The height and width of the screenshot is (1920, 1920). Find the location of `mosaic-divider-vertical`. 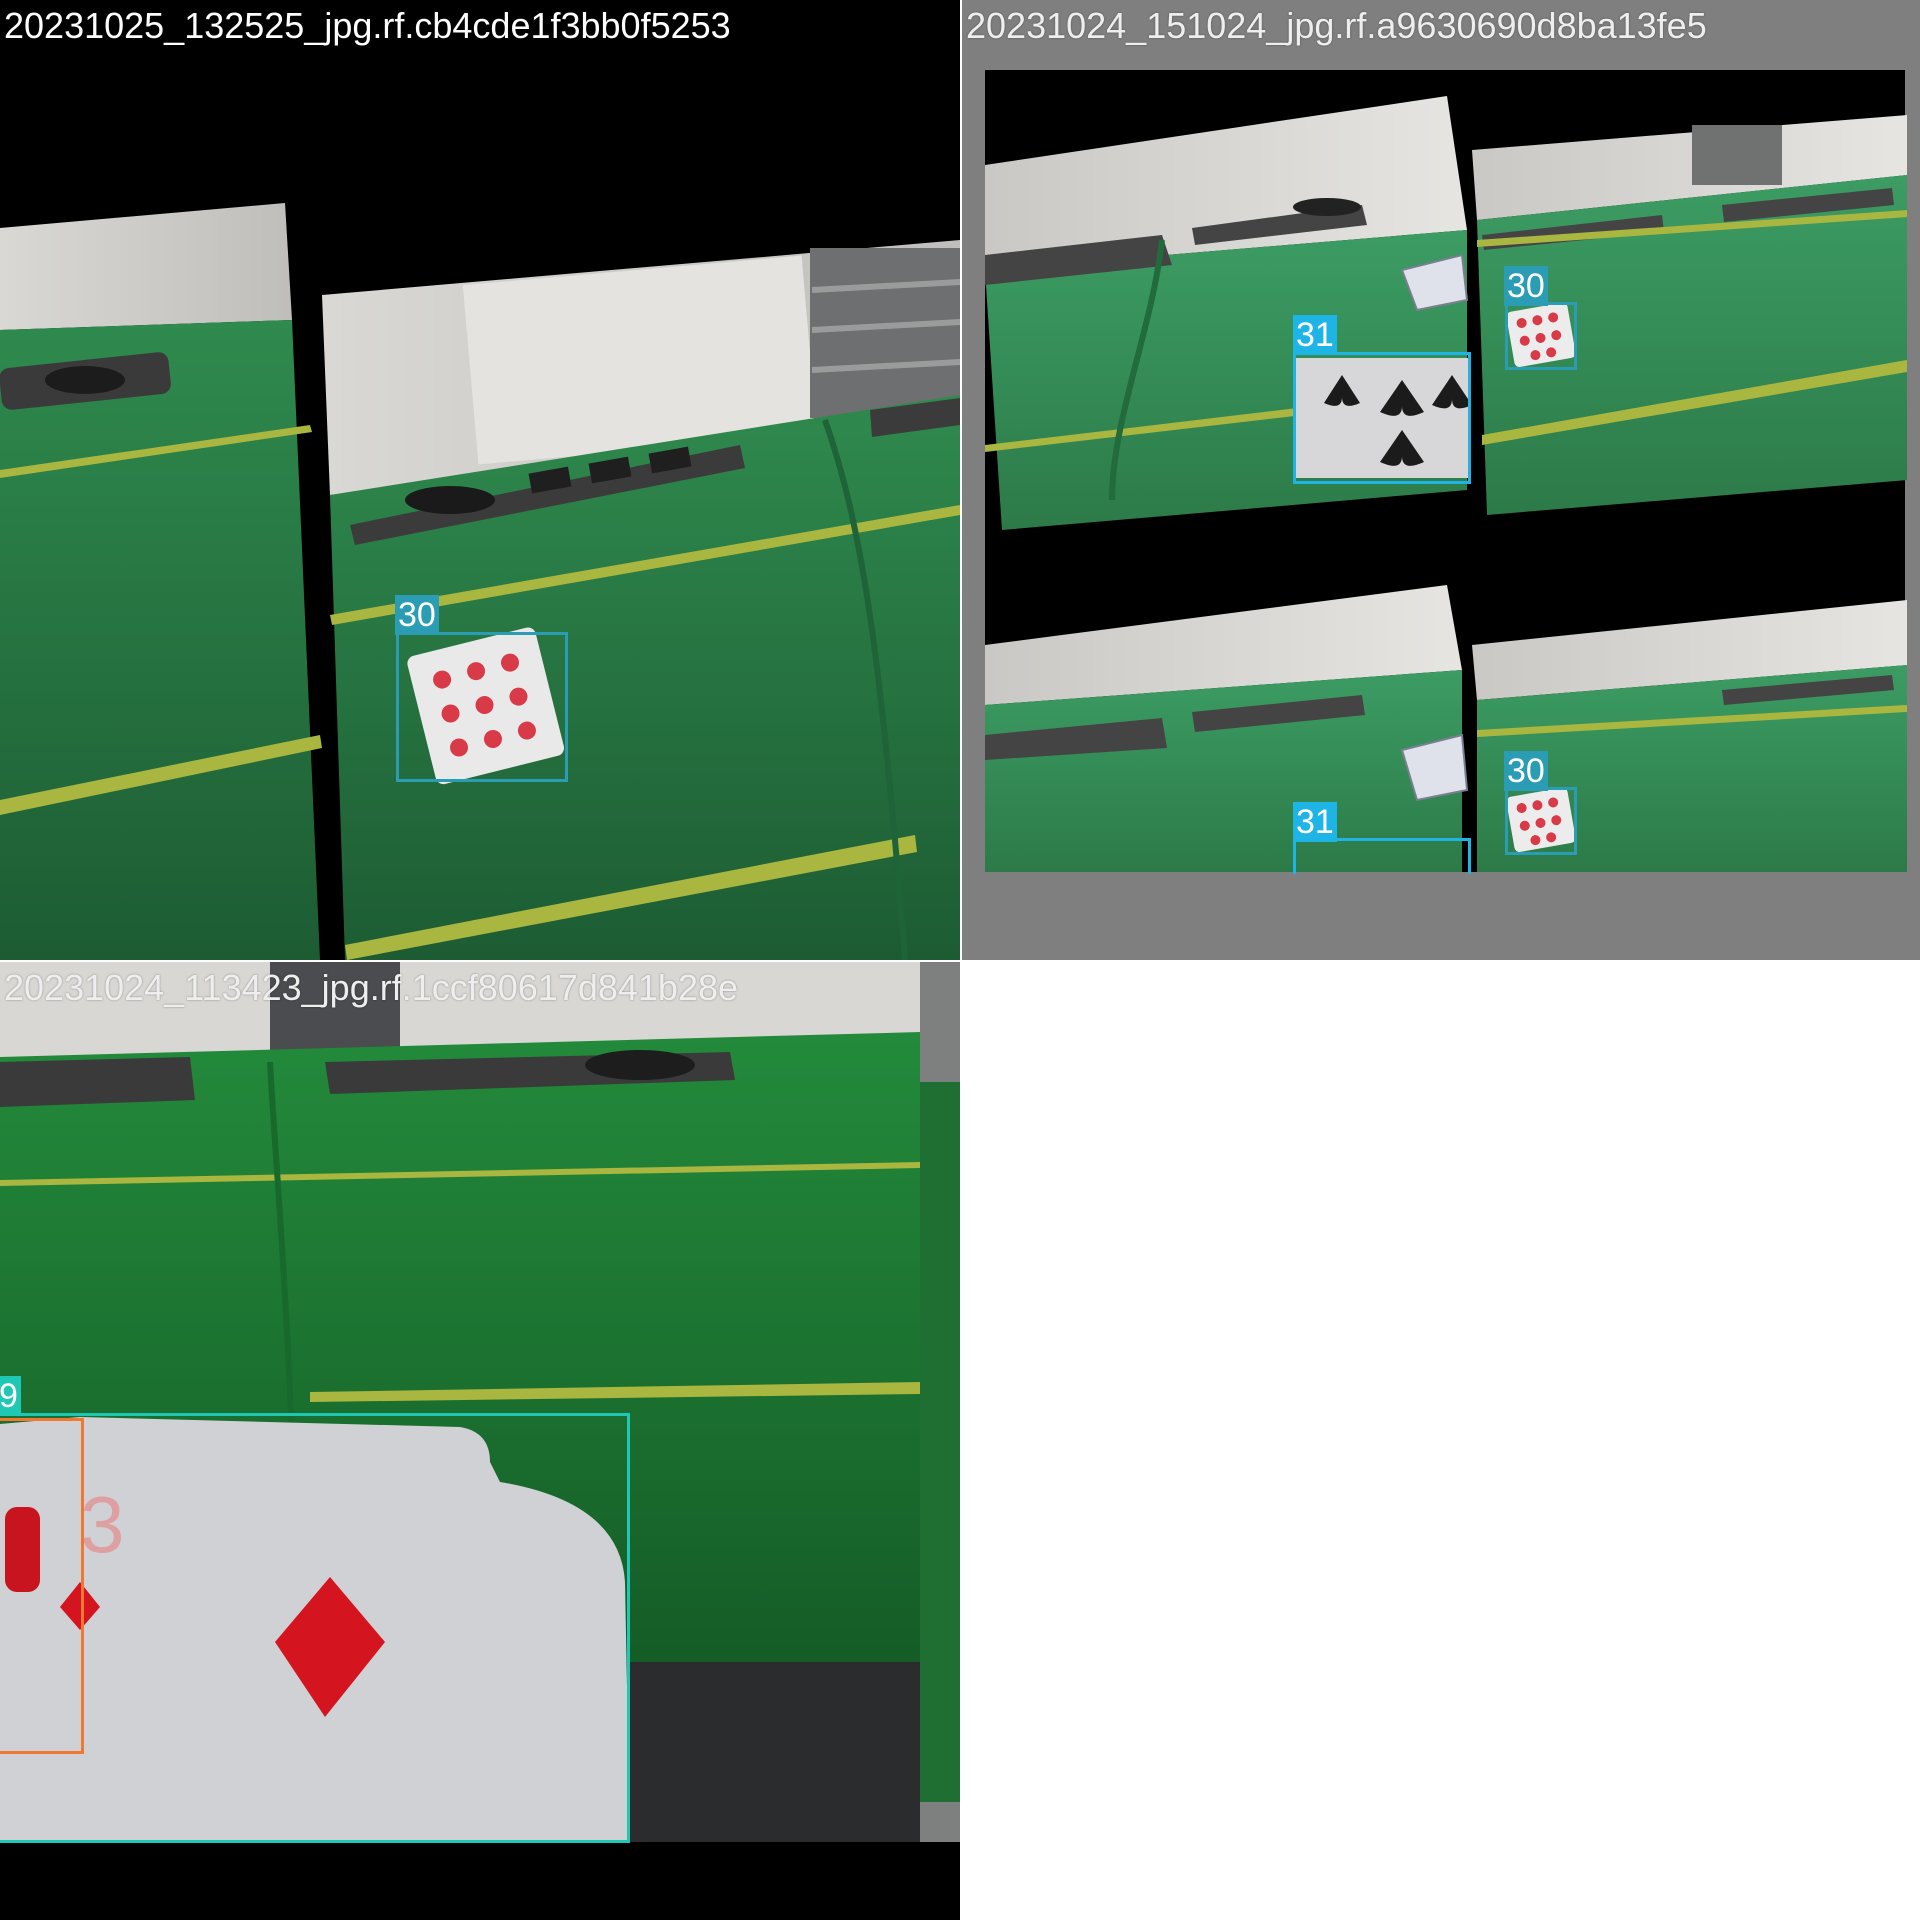

mosaic-divider-vertical is located at coordinates (961, 480).